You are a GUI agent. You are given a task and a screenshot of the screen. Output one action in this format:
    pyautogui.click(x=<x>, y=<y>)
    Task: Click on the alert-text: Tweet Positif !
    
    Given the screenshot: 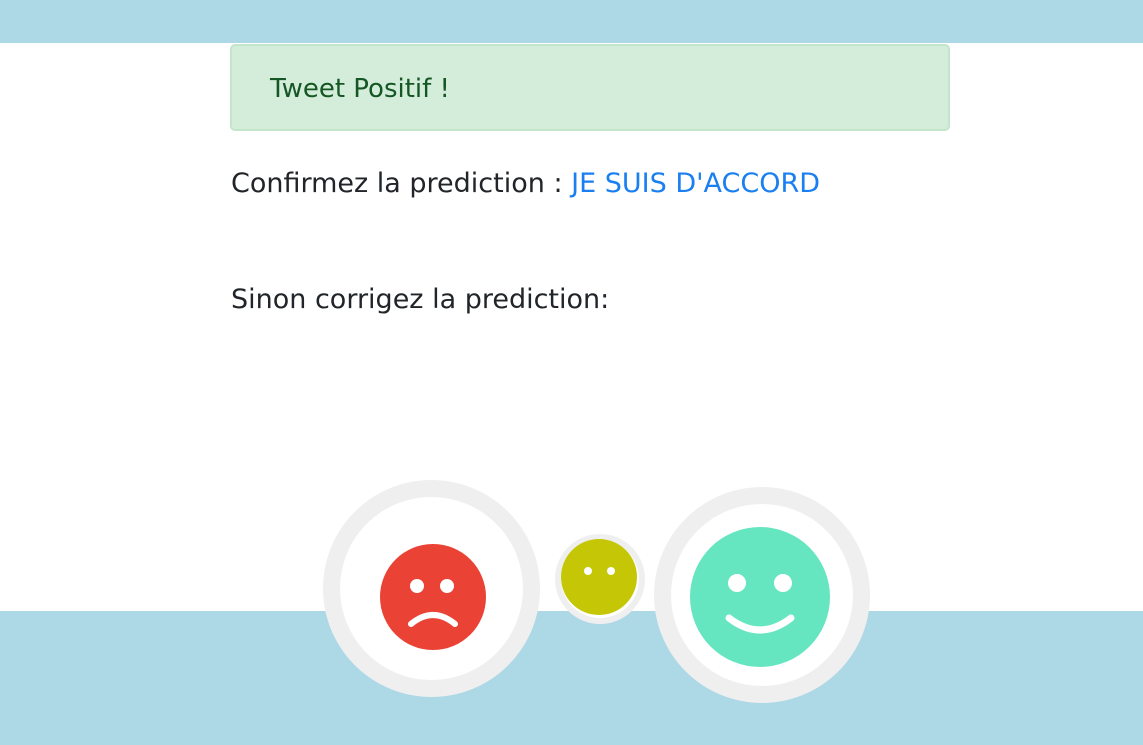 What is the action you would take?
    pyautogui.click(x=360, y=89)
    